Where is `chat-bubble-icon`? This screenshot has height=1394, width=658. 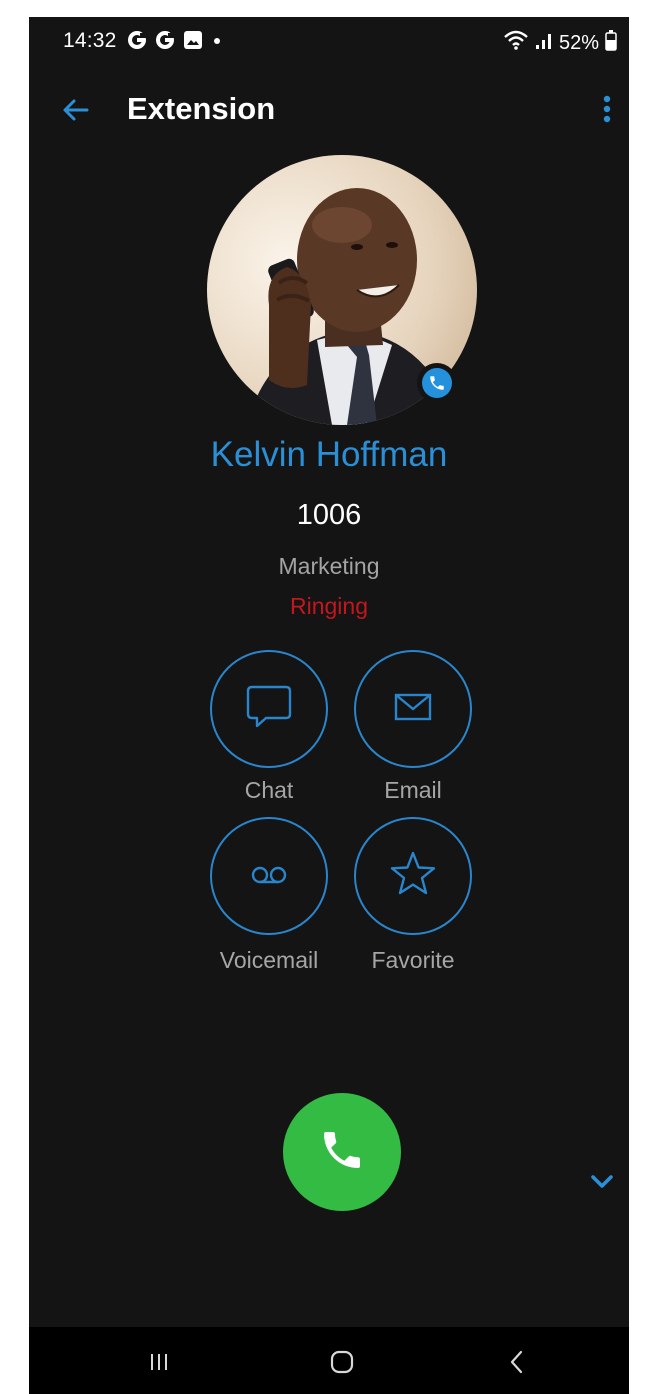 chat-bubble-icon is located at coordinates (269, 709).